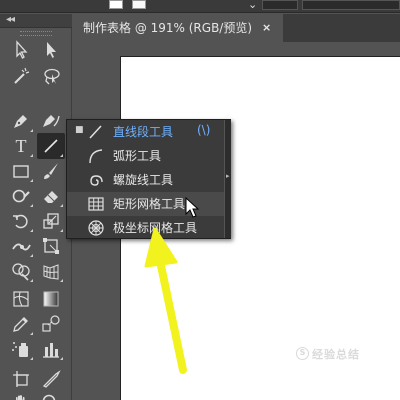 The width and height of the screenshot is (400, 400). I want to click on menu-item-spiral-tool: 螺旋线工具, so click(145, 180).